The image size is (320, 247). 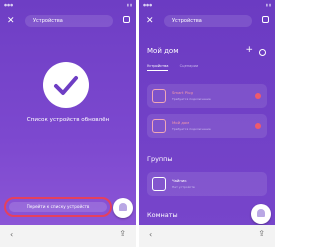 I want to click on tab-scenarios: Сценарии, so click(x=189, y=67).